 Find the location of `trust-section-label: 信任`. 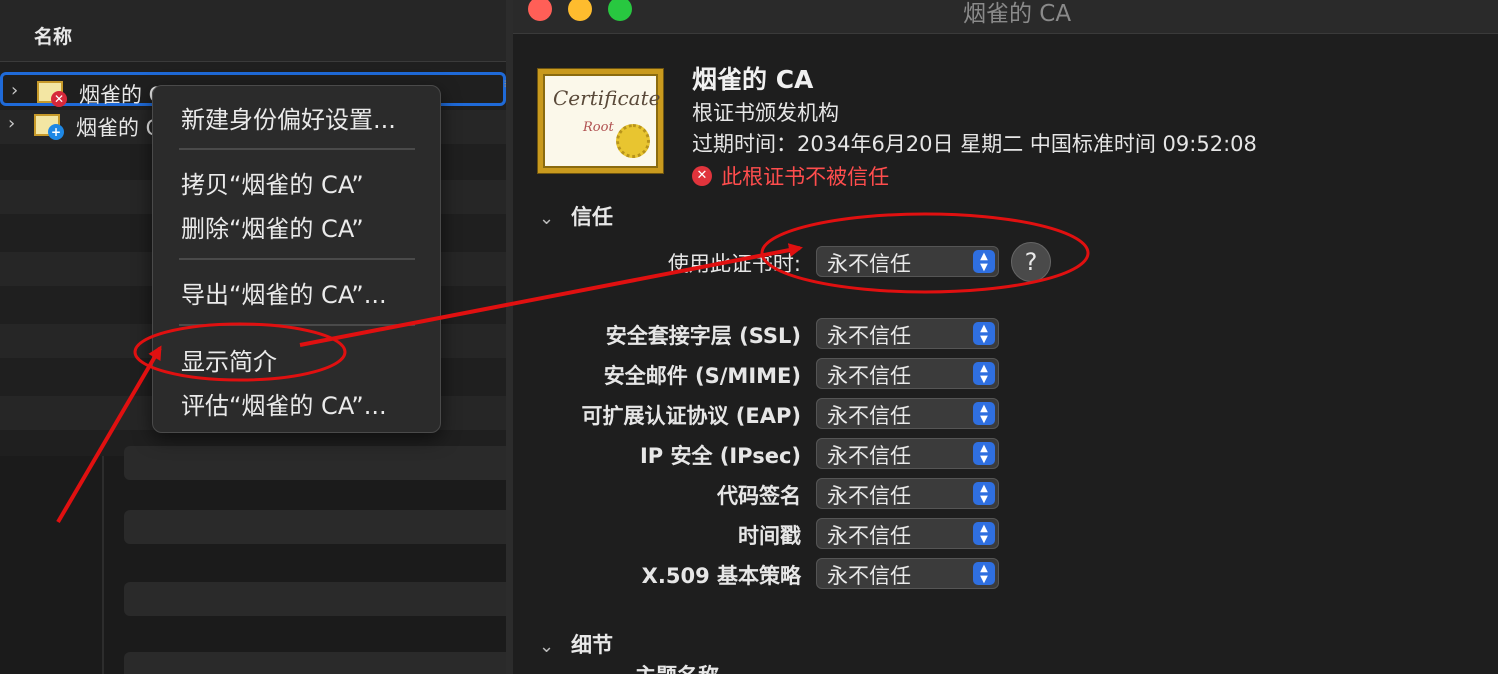

trust-section-label: 信任 is located at coordinates (592, 217).